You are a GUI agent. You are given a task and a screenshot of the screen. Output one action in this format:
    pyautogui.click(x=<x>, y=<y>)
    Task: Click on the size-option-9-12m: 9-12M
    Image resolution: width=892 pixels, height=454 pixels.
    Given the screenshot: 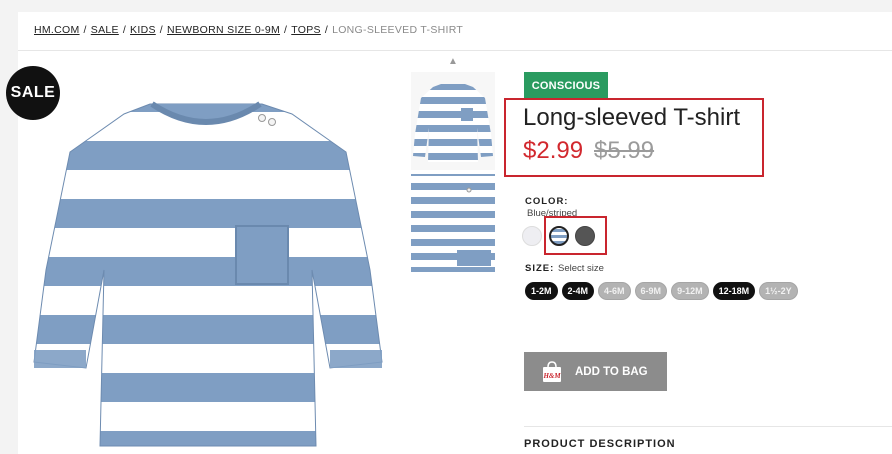 What is the action you would take?
    pyautogui.click(x=690, y=291)
    